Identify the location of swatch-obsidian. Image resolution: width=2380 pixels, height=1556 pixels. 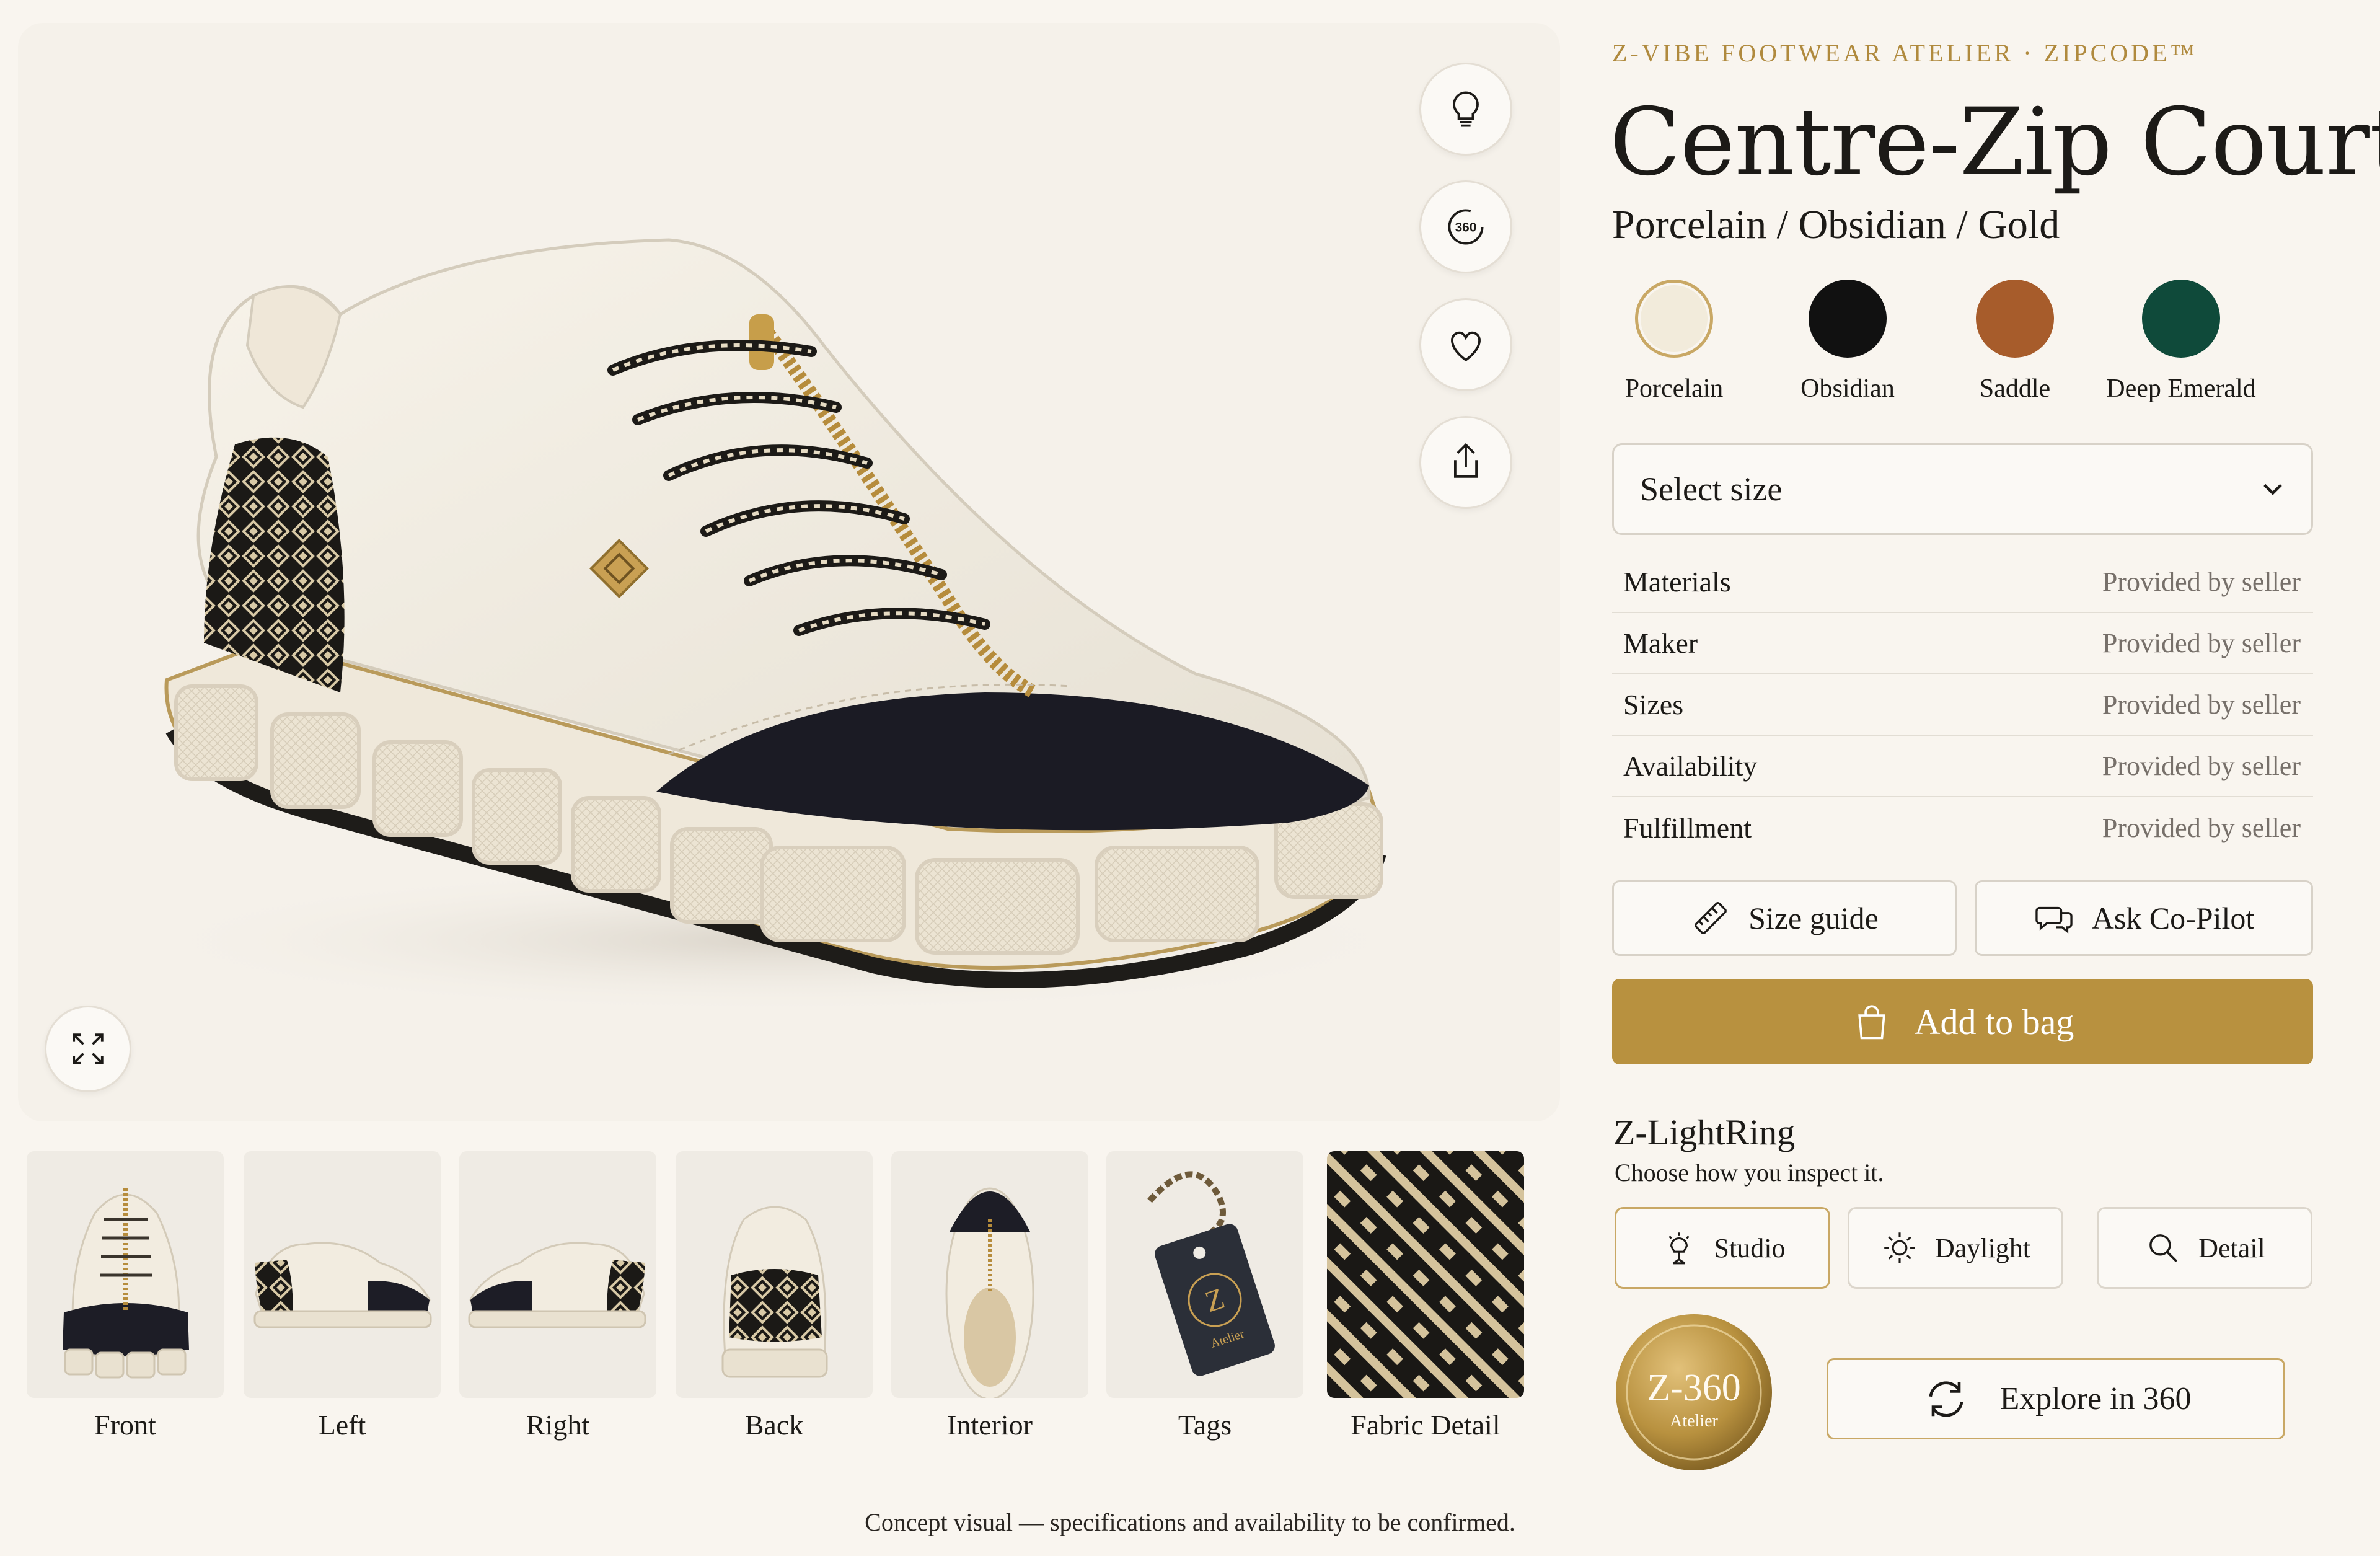
(1848, 319).